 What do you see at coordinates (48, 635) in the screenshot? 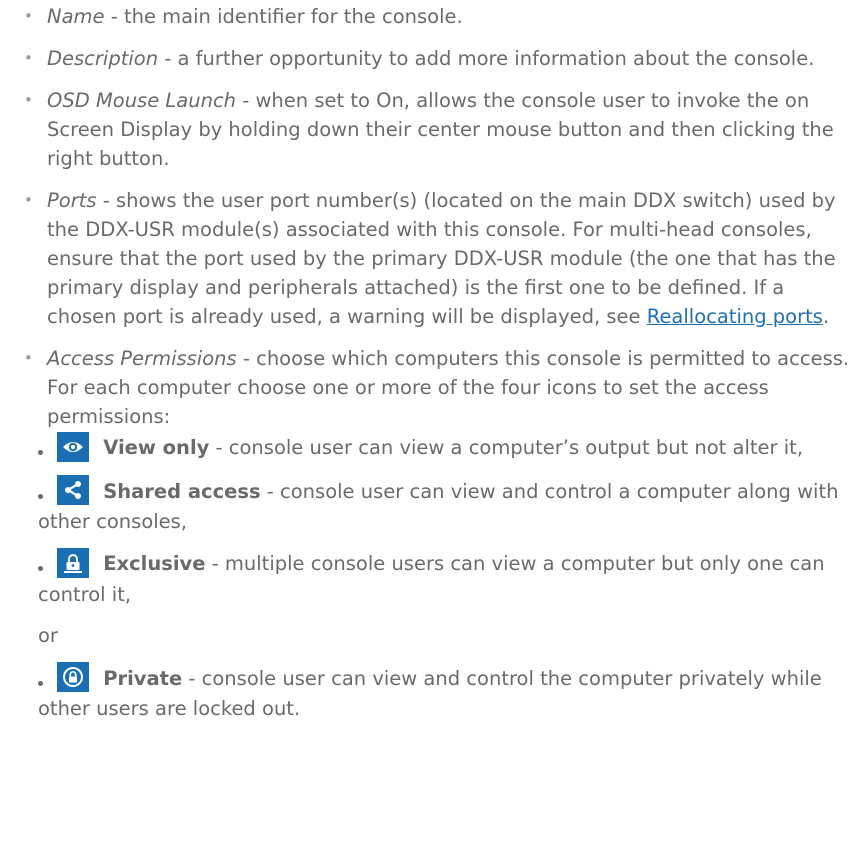
I see `or-text: or` at bounding box center [48, 635].